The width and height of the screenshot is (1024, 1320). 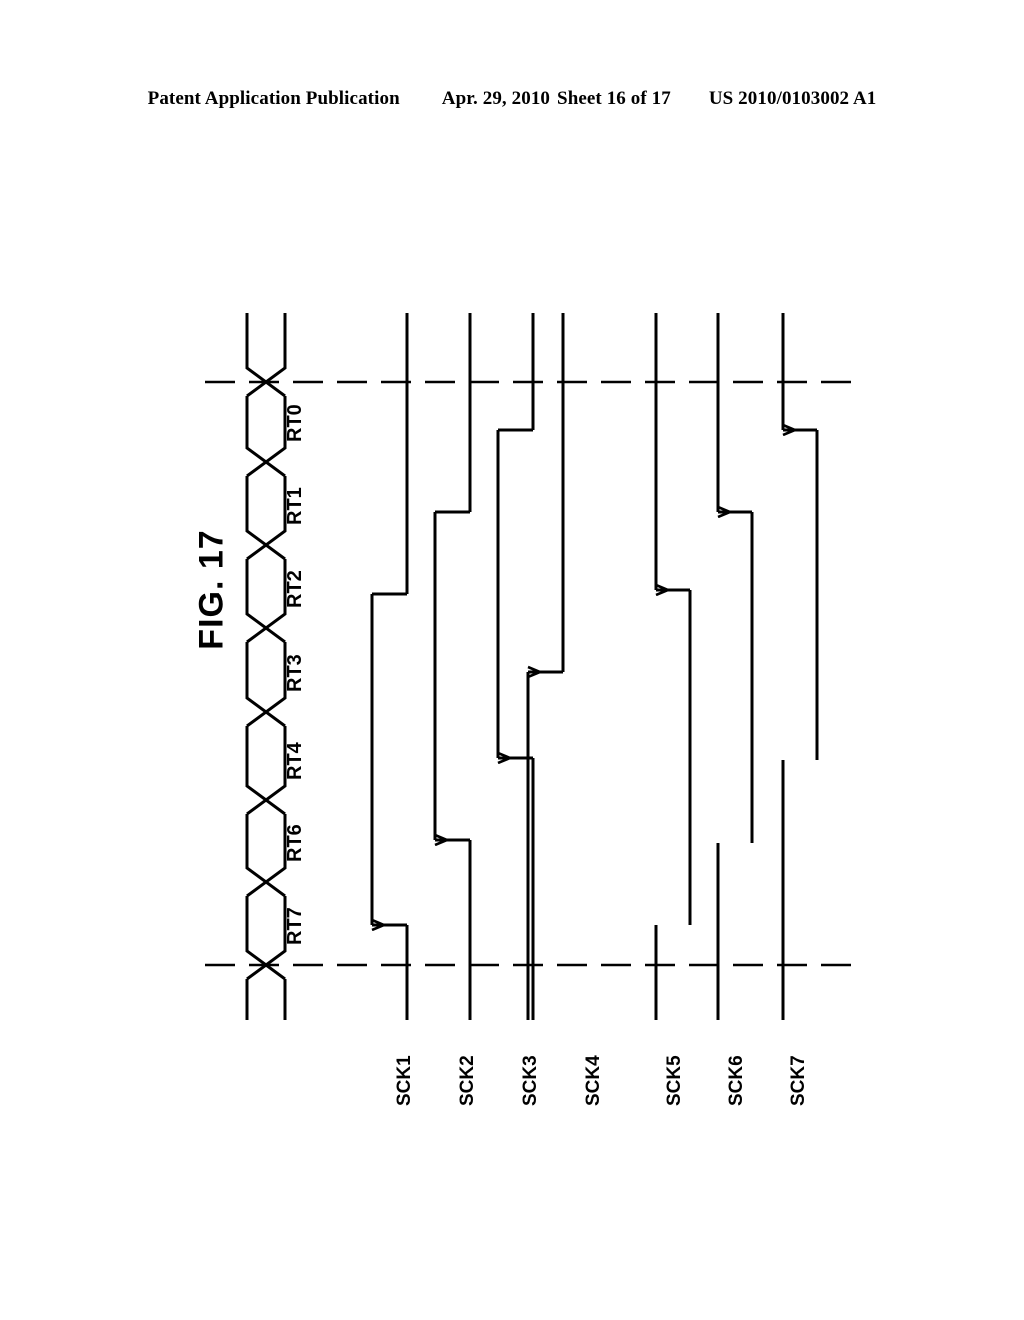 What do you see at coordinates (295, 589) in the screenshot?
I see `bus-cell-label-rt2: RT2` at bounding box center [295, 589].